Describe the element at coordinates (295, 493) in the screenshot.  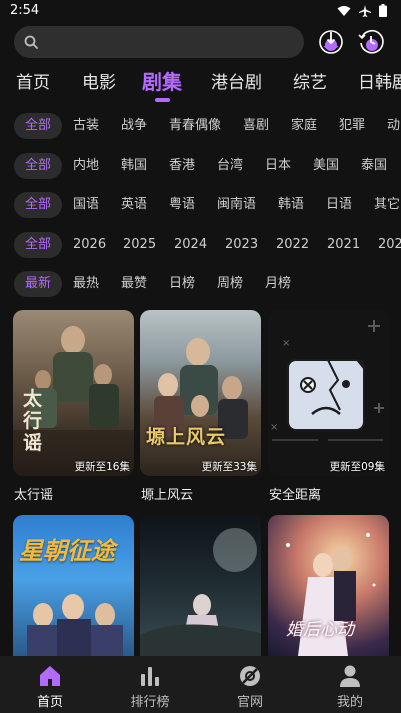
I see `card-title: 安全距离` at that location.